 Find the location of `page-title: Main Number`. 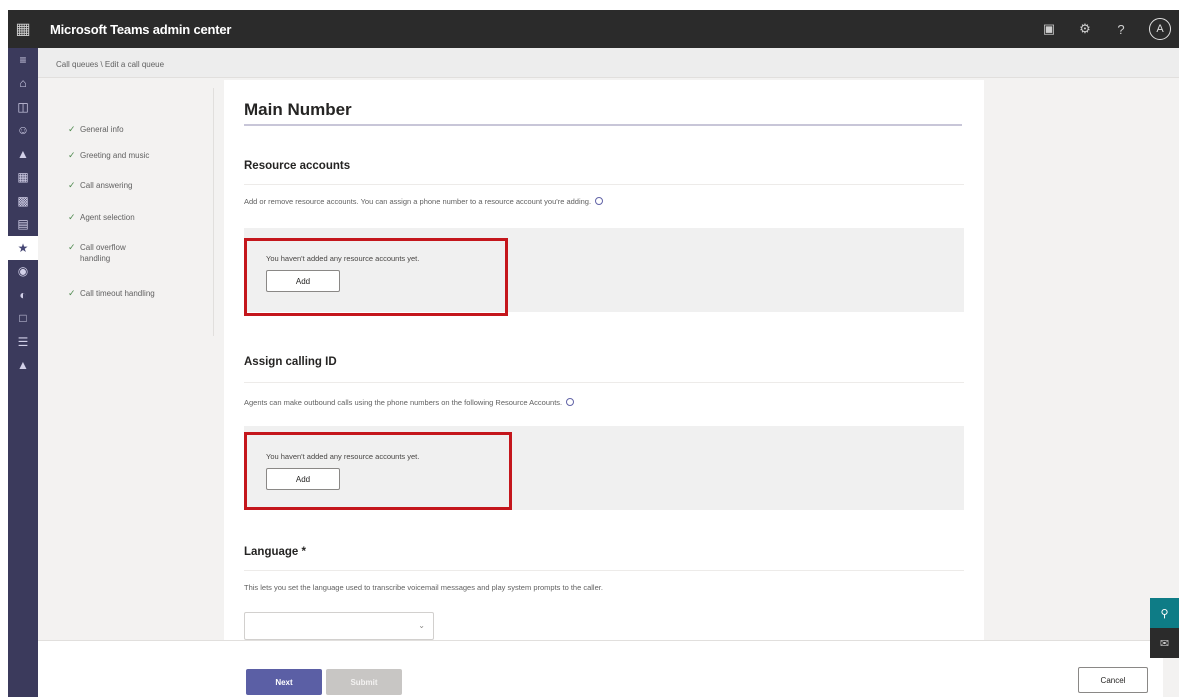

page-title: Main Number is located at coordinates (298, 109).